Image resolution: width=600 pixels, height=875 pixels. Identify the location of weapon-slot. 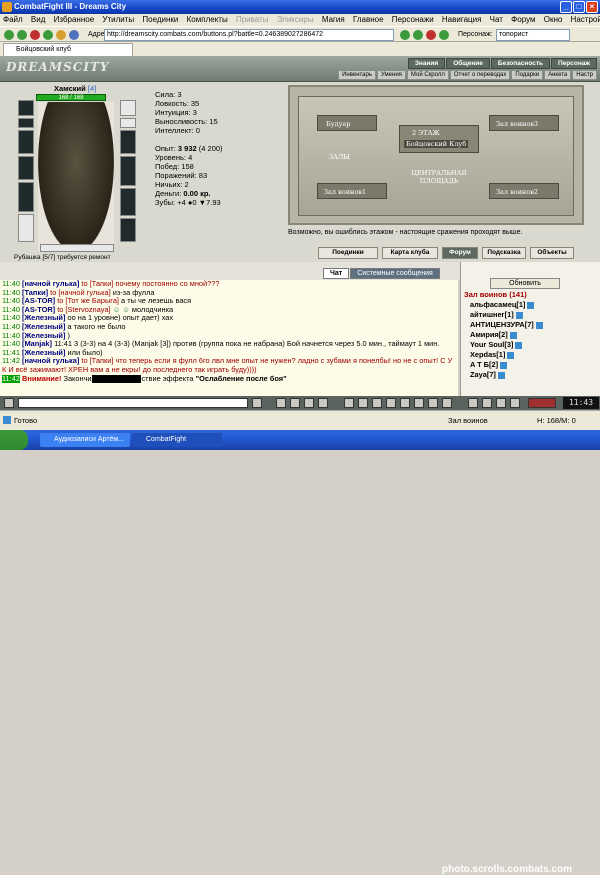
(26, 142).